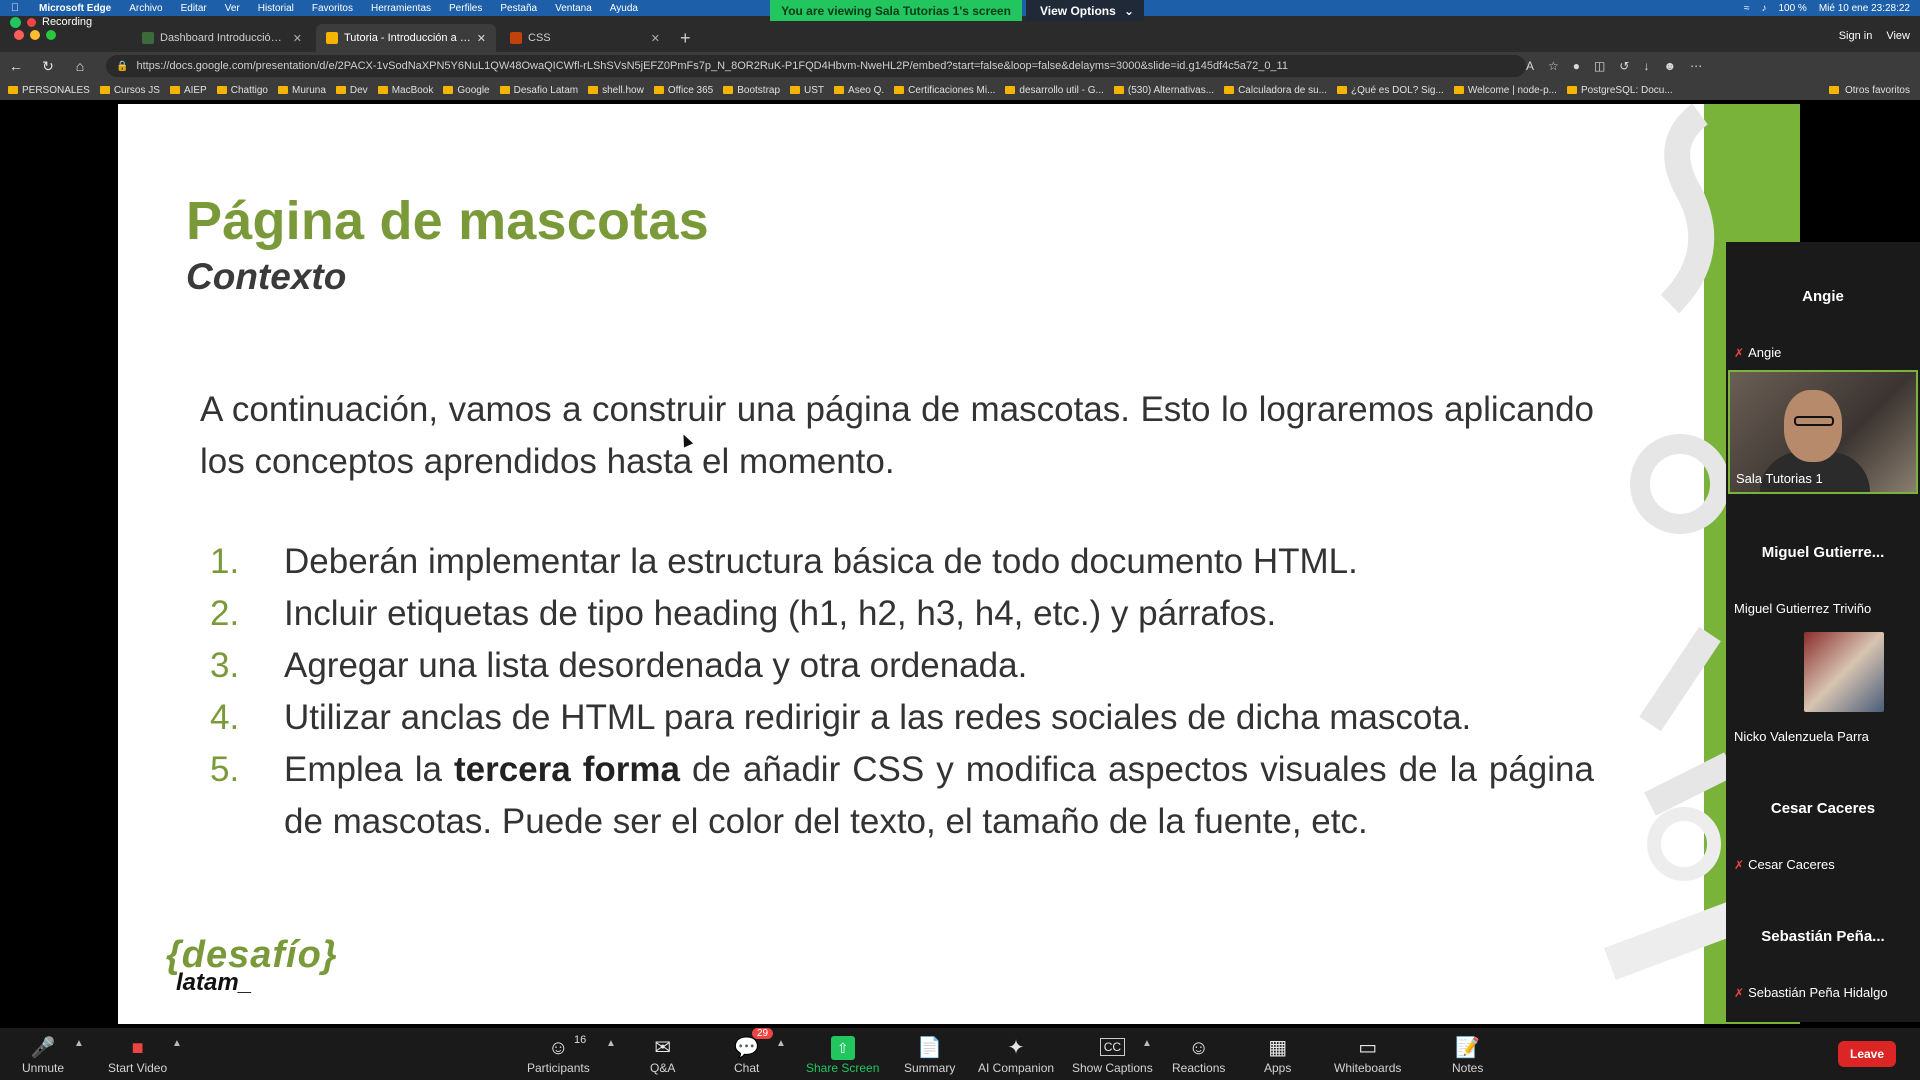  Describe the element at coordinates (51, 35) in the screenshot. I see `maximize-window-button` at that location.